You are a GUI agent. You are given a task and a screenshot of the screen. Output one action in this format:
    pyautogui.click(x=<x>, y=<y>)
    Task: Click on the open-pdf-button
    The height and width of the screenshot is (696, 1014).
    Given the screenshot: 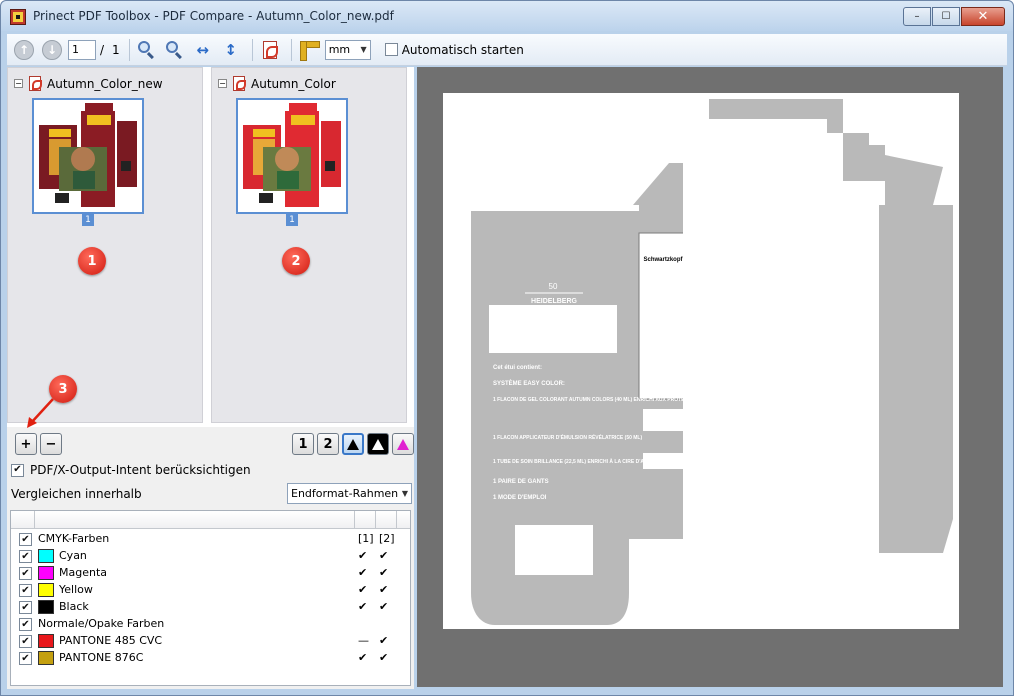 What is the action you would take?
    pyautogui.click(x=270, y=50)
    